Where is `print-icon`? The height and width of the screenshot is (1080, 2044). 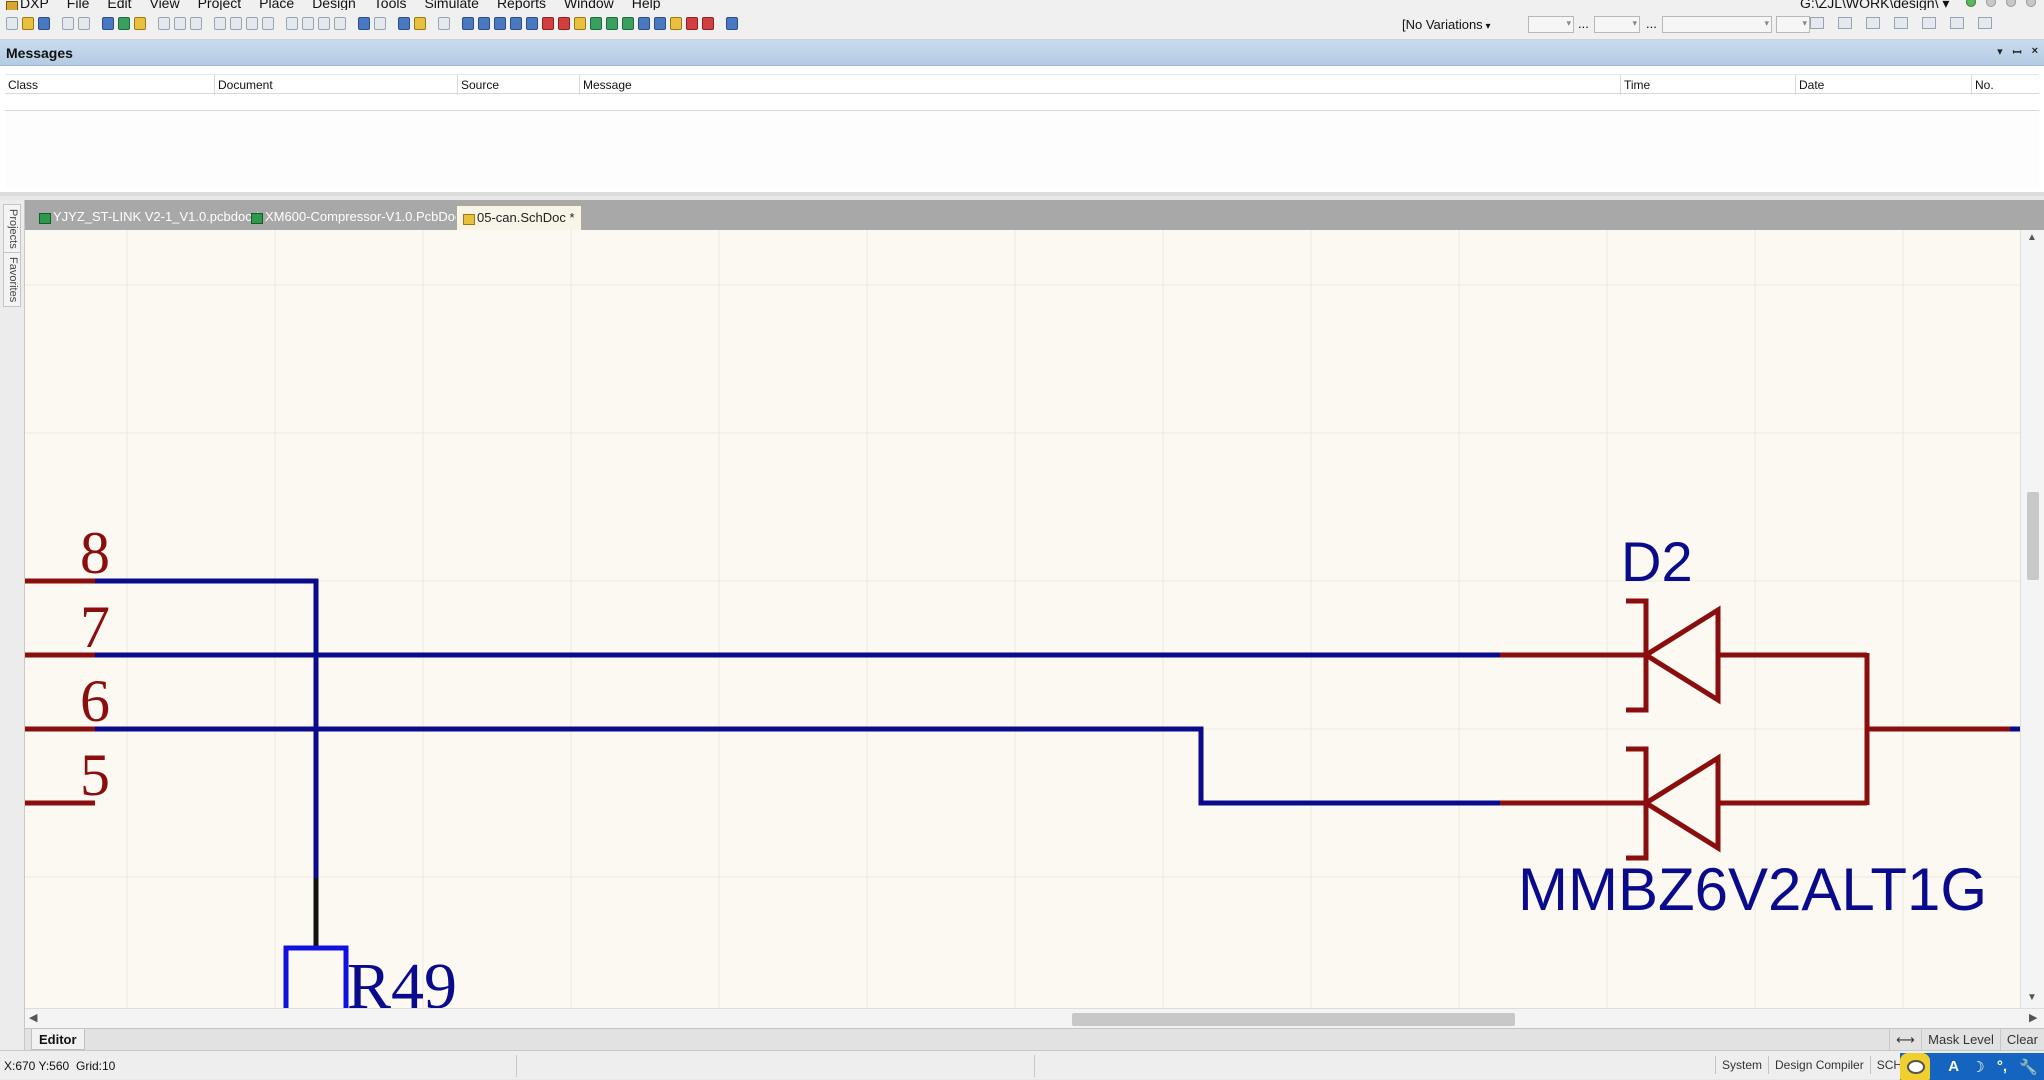
print-icon is located at coordinates (68, 23).